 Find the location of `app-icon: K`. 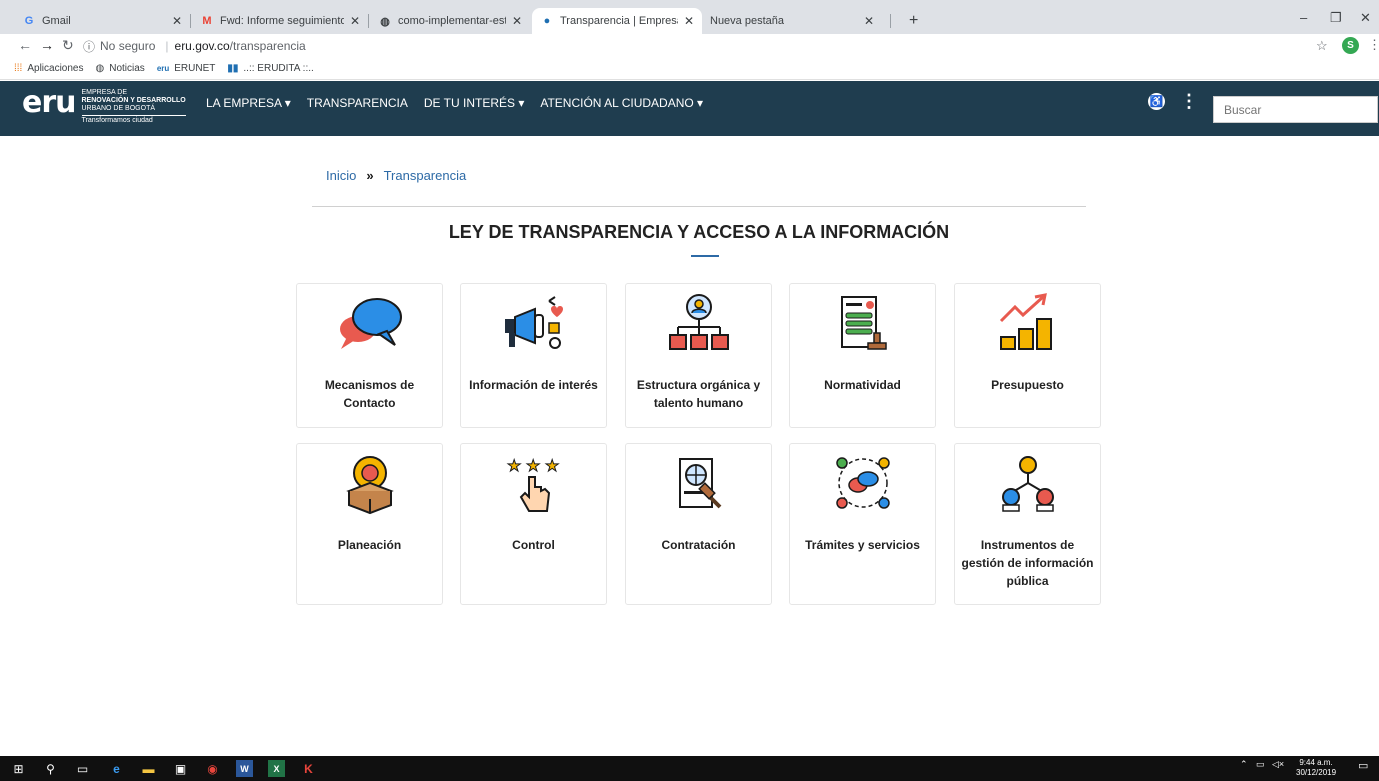

app-icon: K is located at coordinates (308, 768).